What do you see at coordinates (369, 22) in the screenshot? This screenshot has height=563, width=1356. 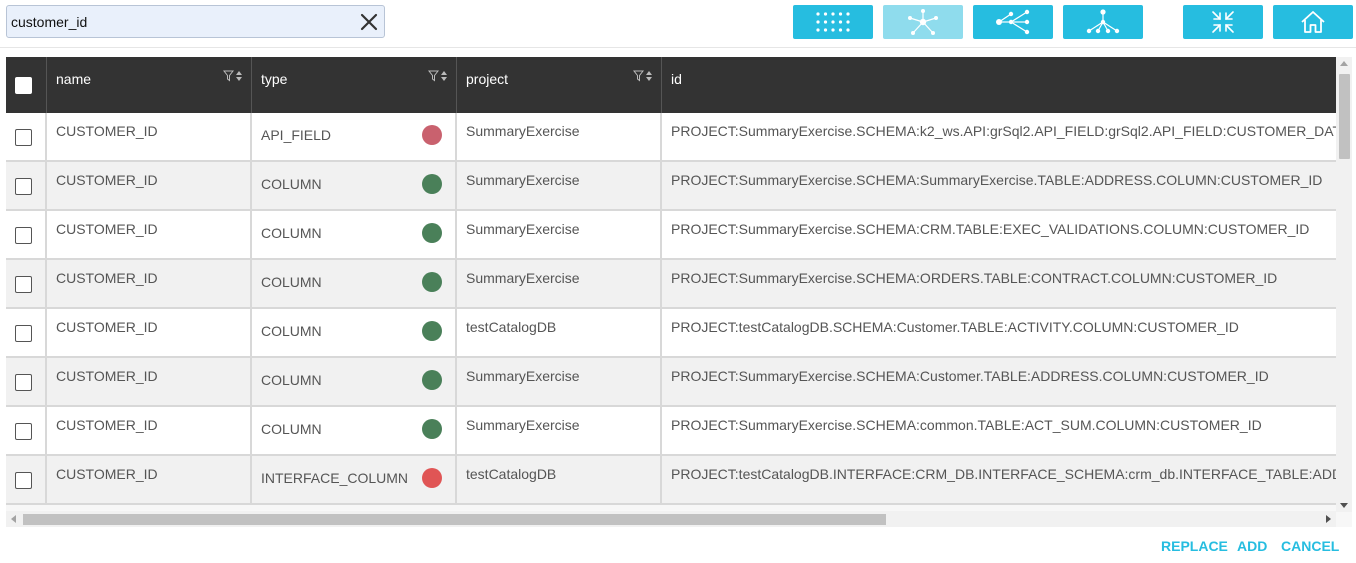 I see `close-icon` at bounding box center [369, 22].